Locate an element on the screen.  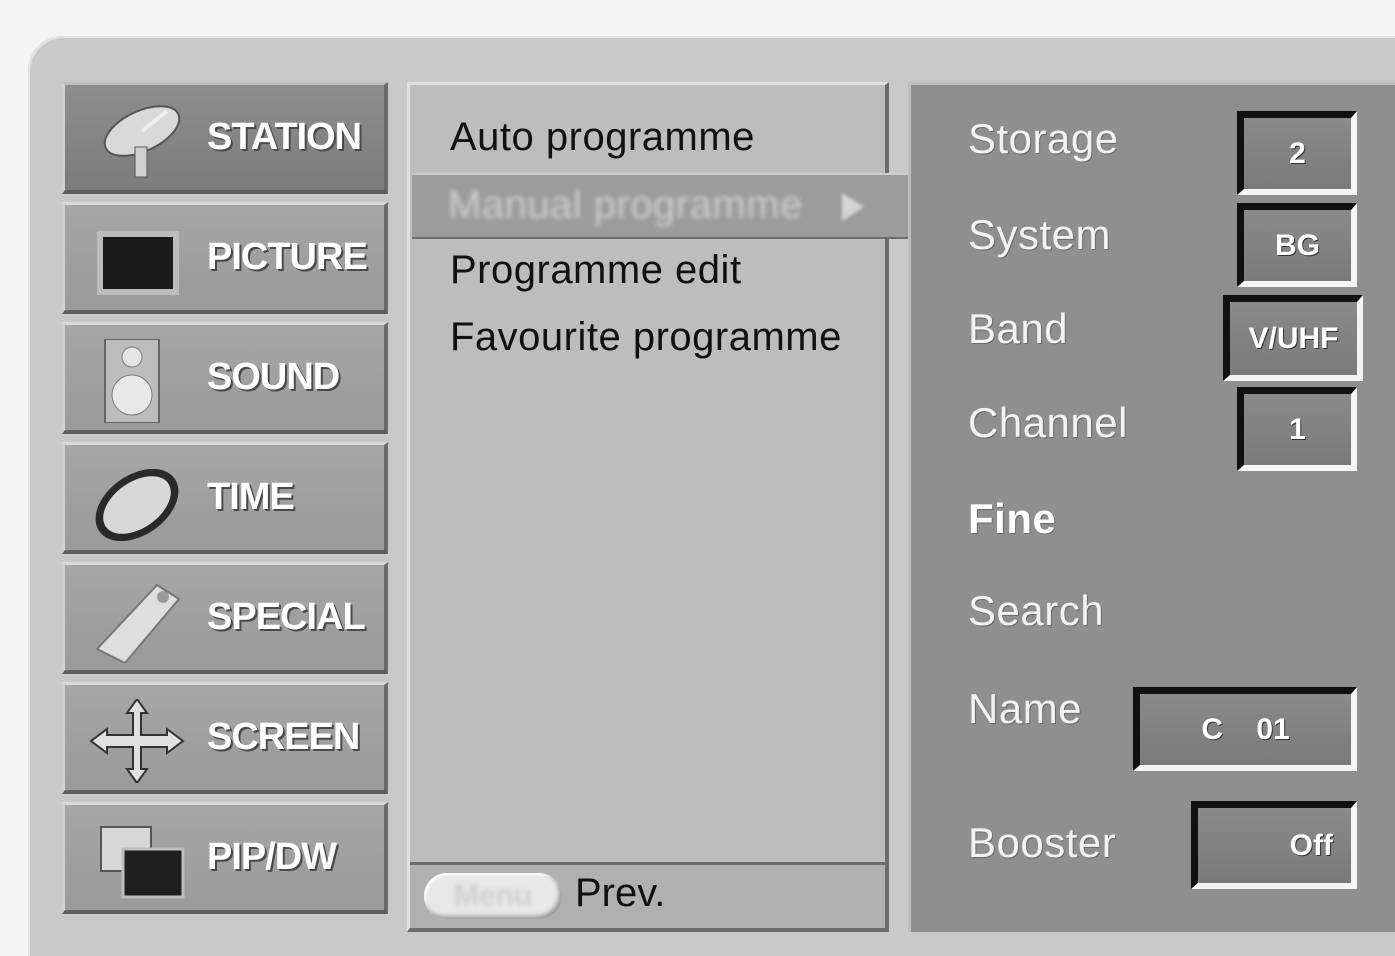
menu-button-label: Menu is located at coordinates (493, 895).